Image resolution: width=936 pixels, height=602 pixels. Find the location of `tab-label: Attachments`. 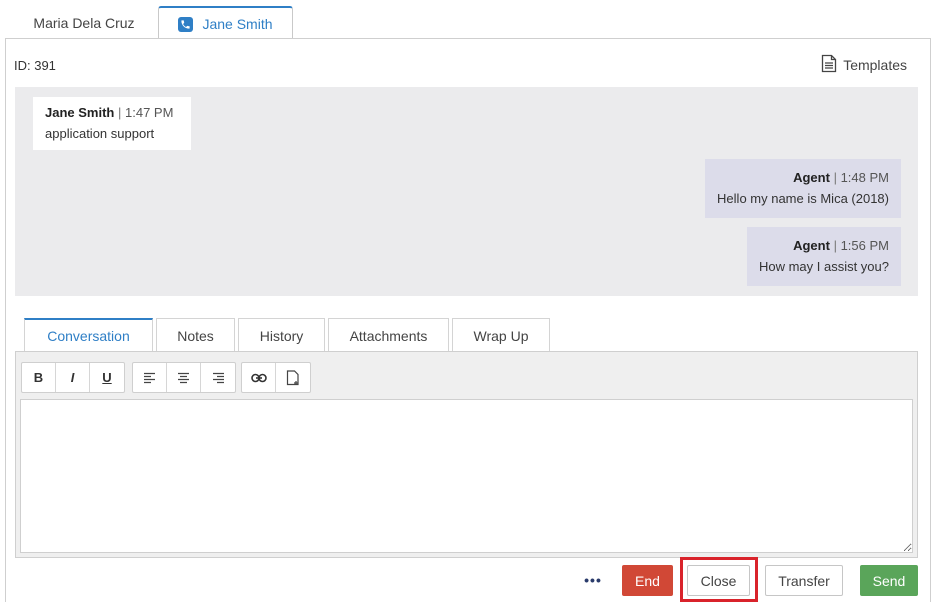

tab-label: Attachments is located at coordinates (388, 335).